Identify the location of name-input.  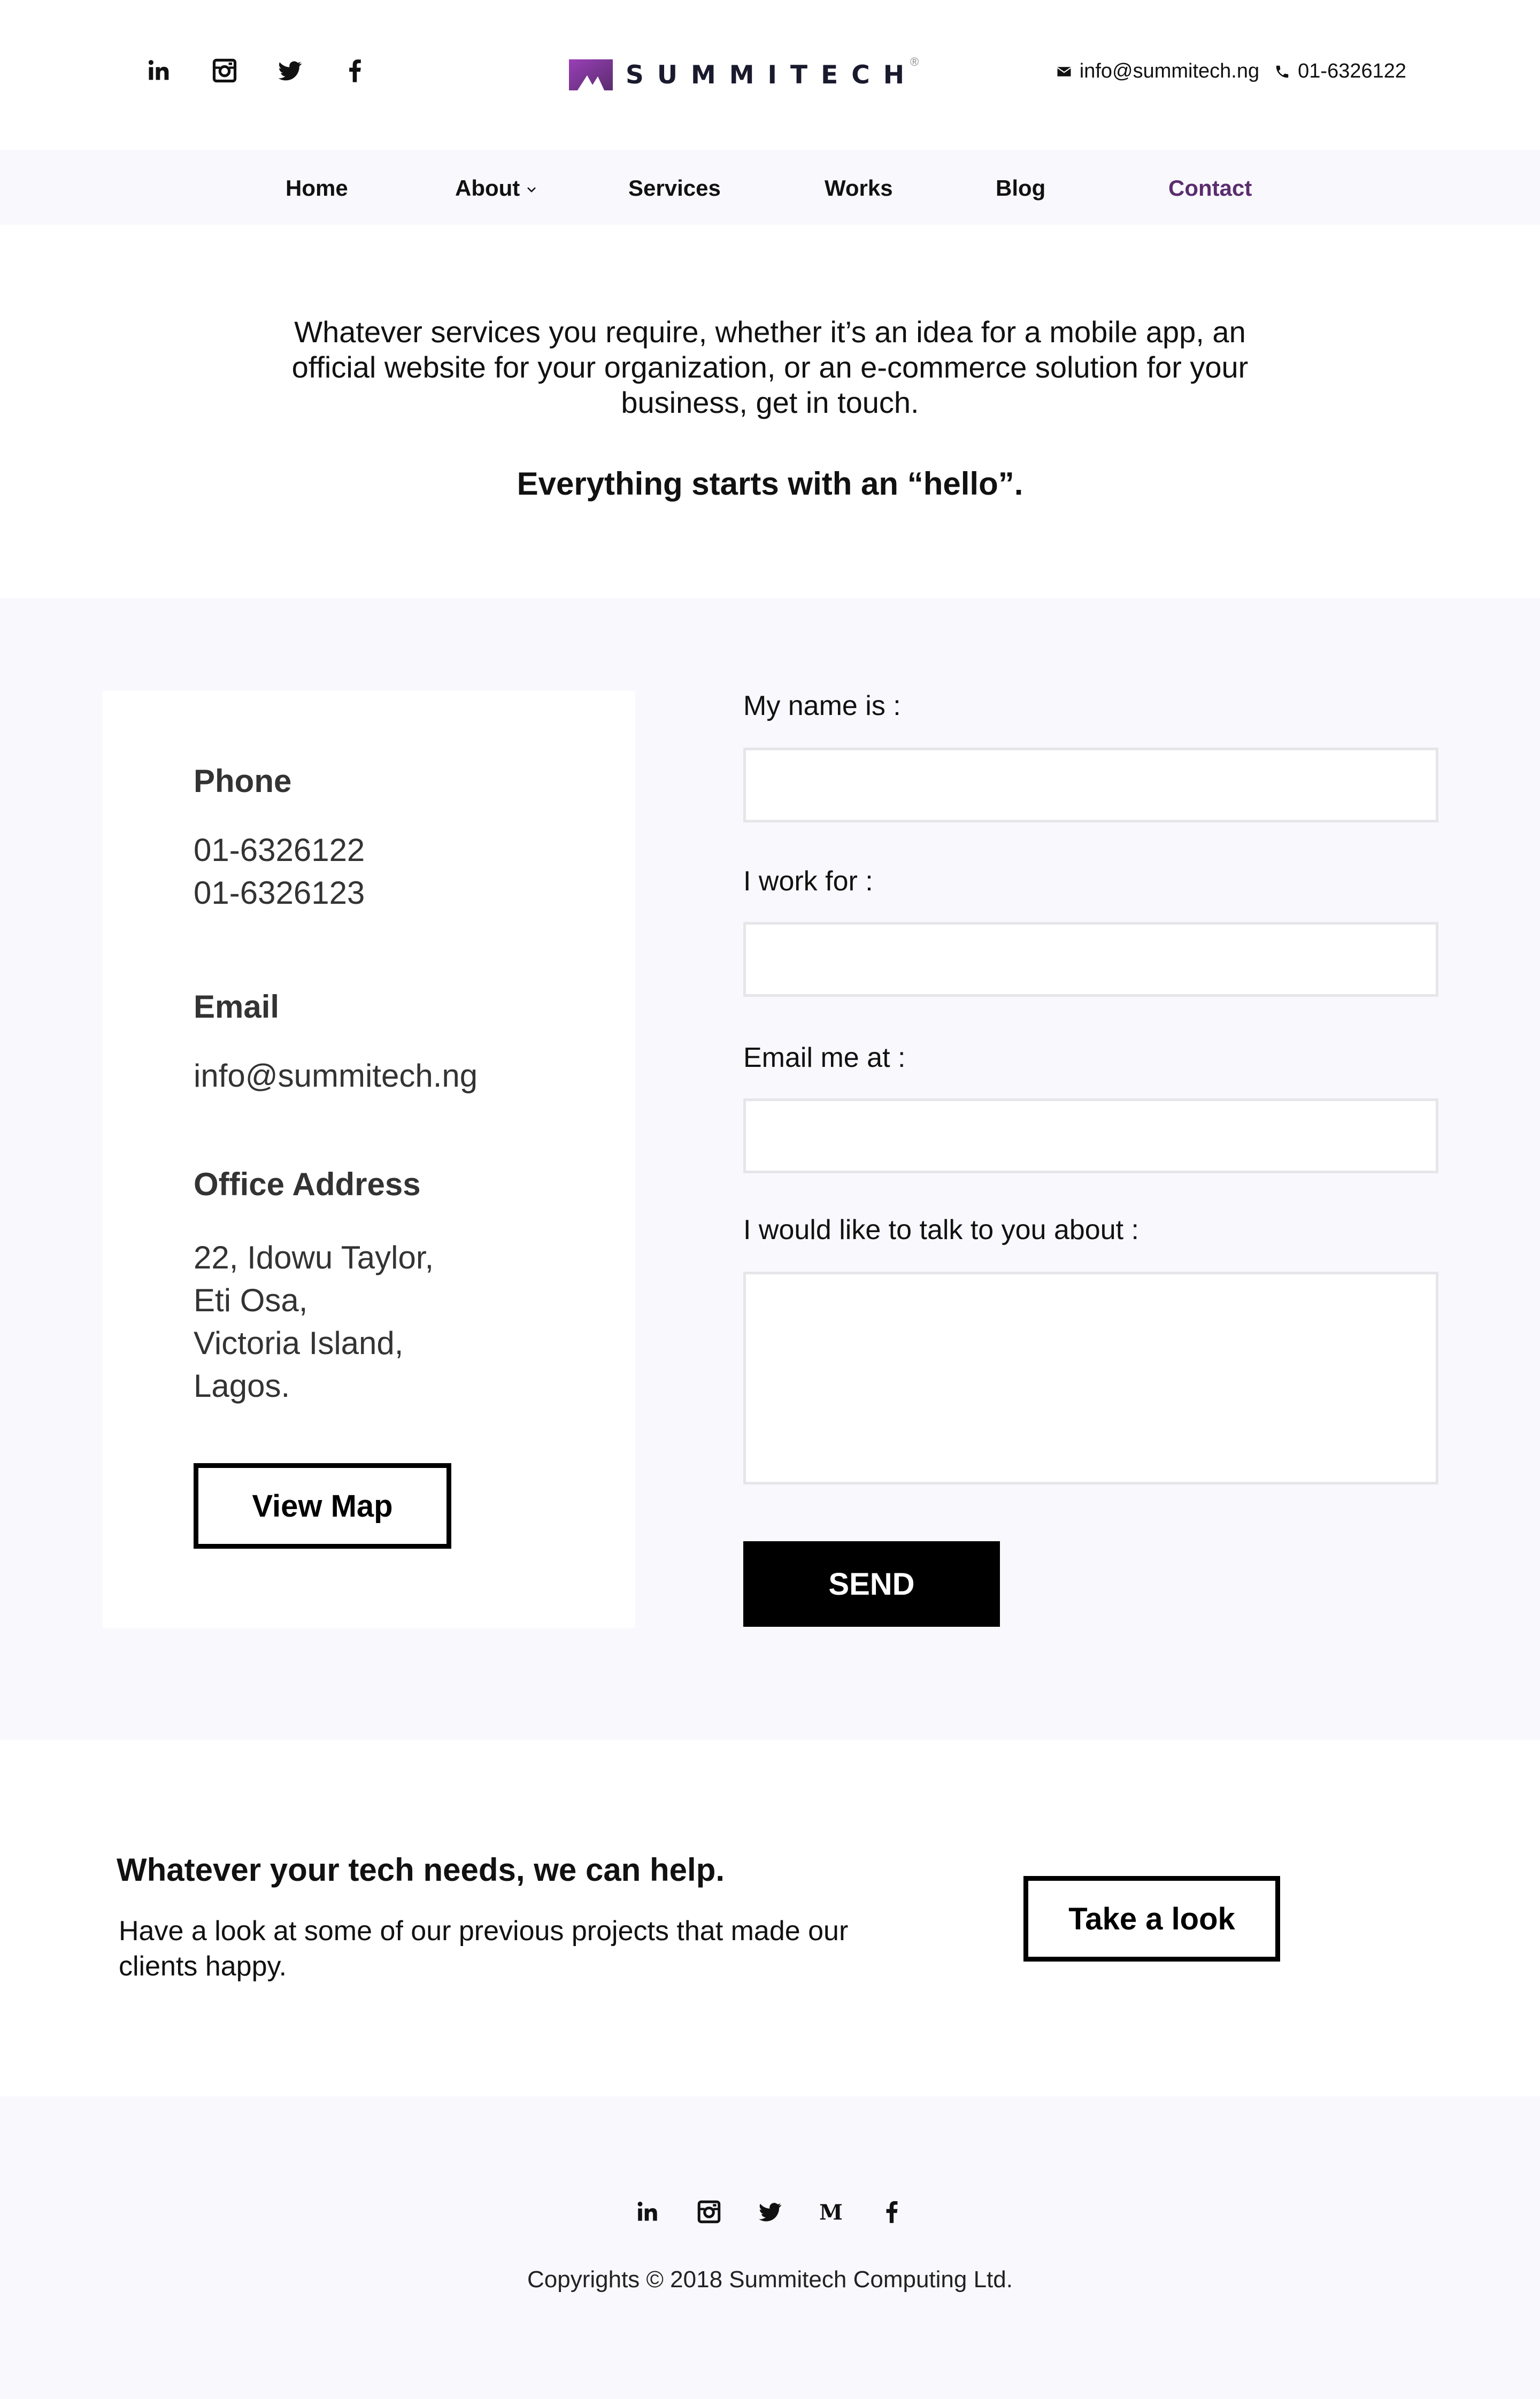
(1090, 785).